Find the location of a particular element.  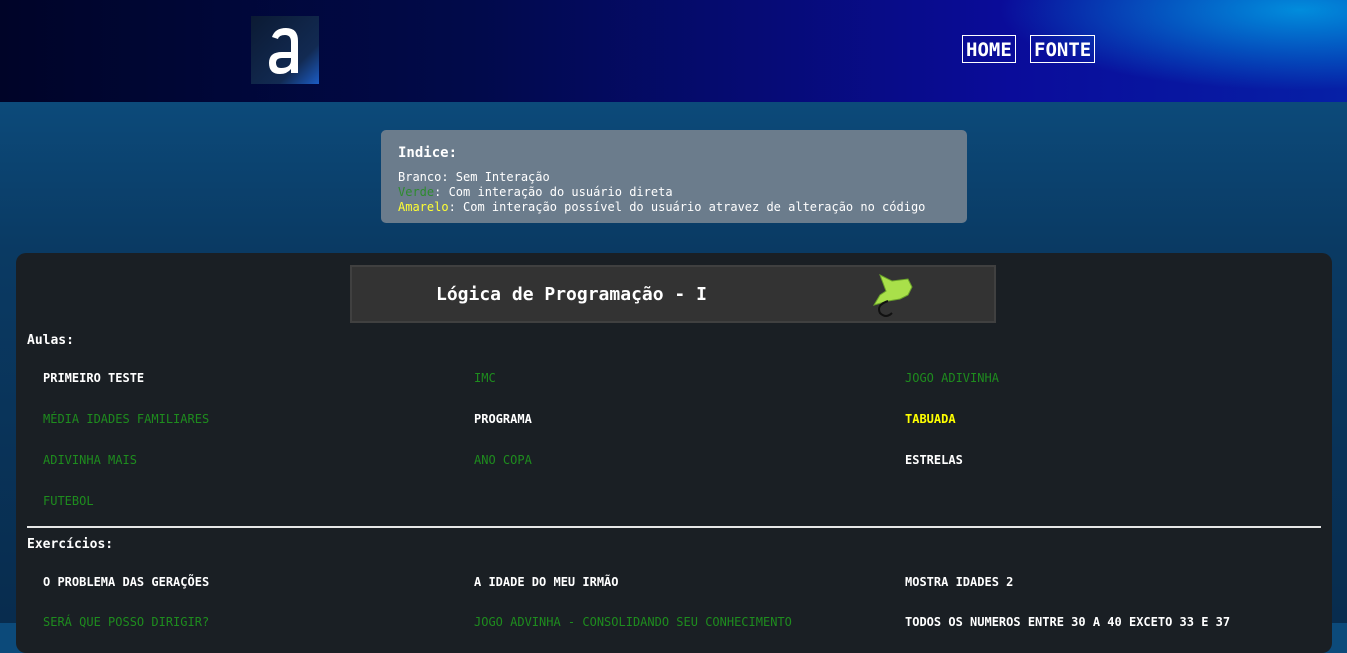

section-divider is located at coordinates (674, 527).